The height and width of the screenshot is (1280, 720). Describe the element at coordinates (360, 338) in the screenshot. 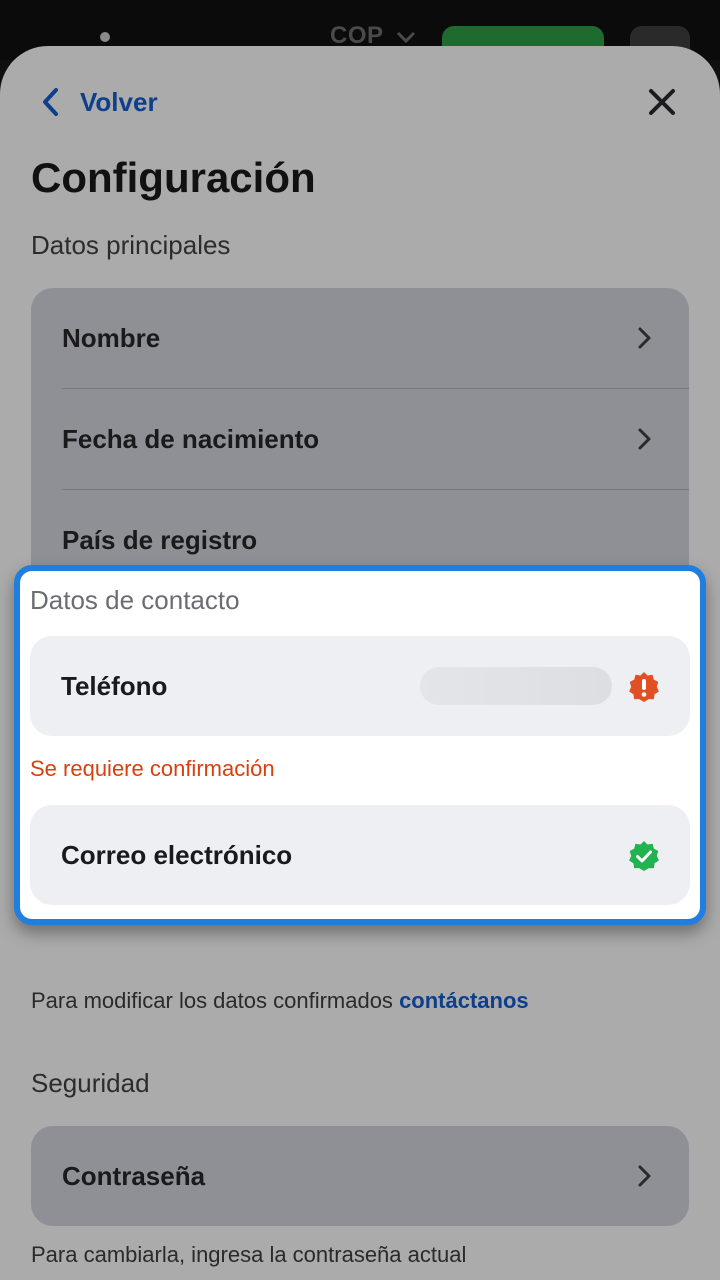

I see `row-name: Nombre` at that location.